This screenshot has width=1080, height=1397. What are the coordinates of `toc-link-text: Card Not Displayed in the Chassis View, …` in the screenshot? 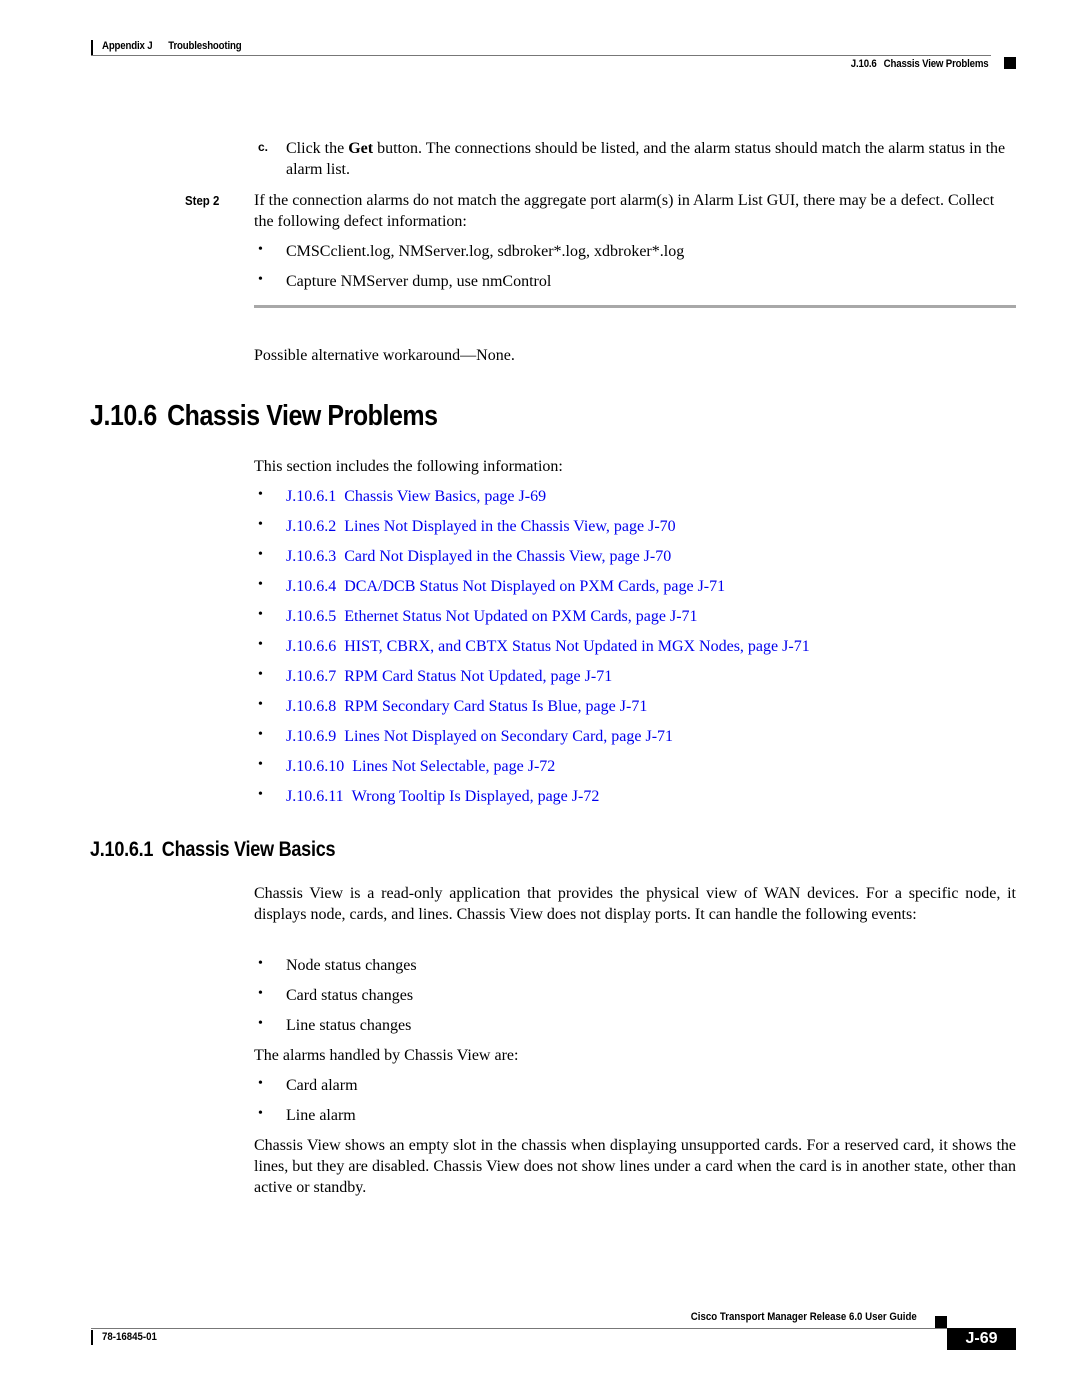 It's located at (508, 556).